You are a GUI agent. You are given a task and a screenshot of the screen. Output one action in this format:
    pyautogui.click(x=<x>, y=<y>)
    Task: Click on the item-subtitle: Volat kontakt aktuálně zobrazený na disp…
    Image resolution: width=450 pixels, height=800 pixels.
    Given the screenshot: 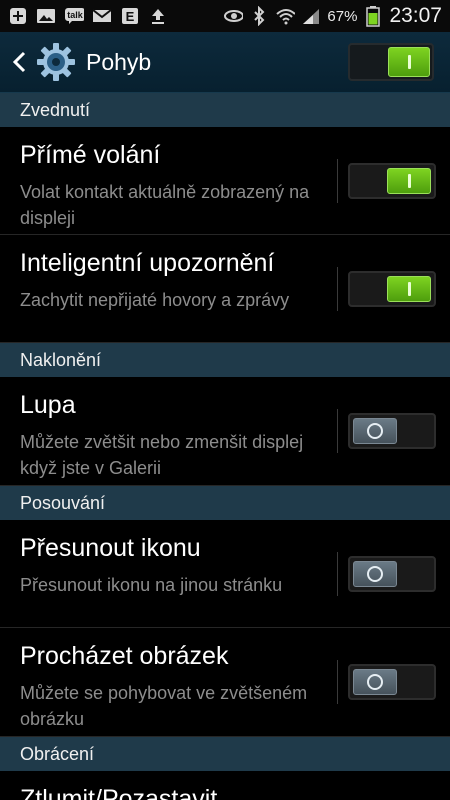 What is the action you would take?
    pyautogui.click(x=165, y=205)
    